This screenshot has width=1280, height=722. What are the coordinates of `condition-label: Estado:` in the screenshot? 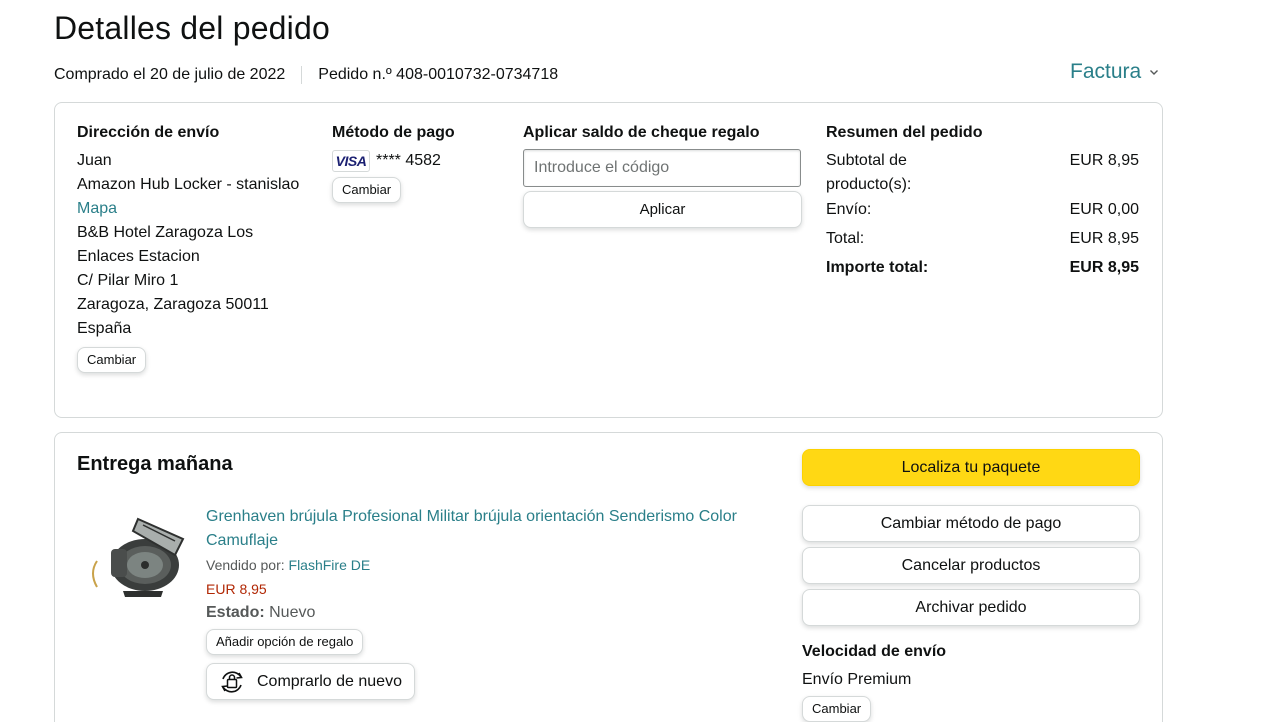 It's located at (235, 612).